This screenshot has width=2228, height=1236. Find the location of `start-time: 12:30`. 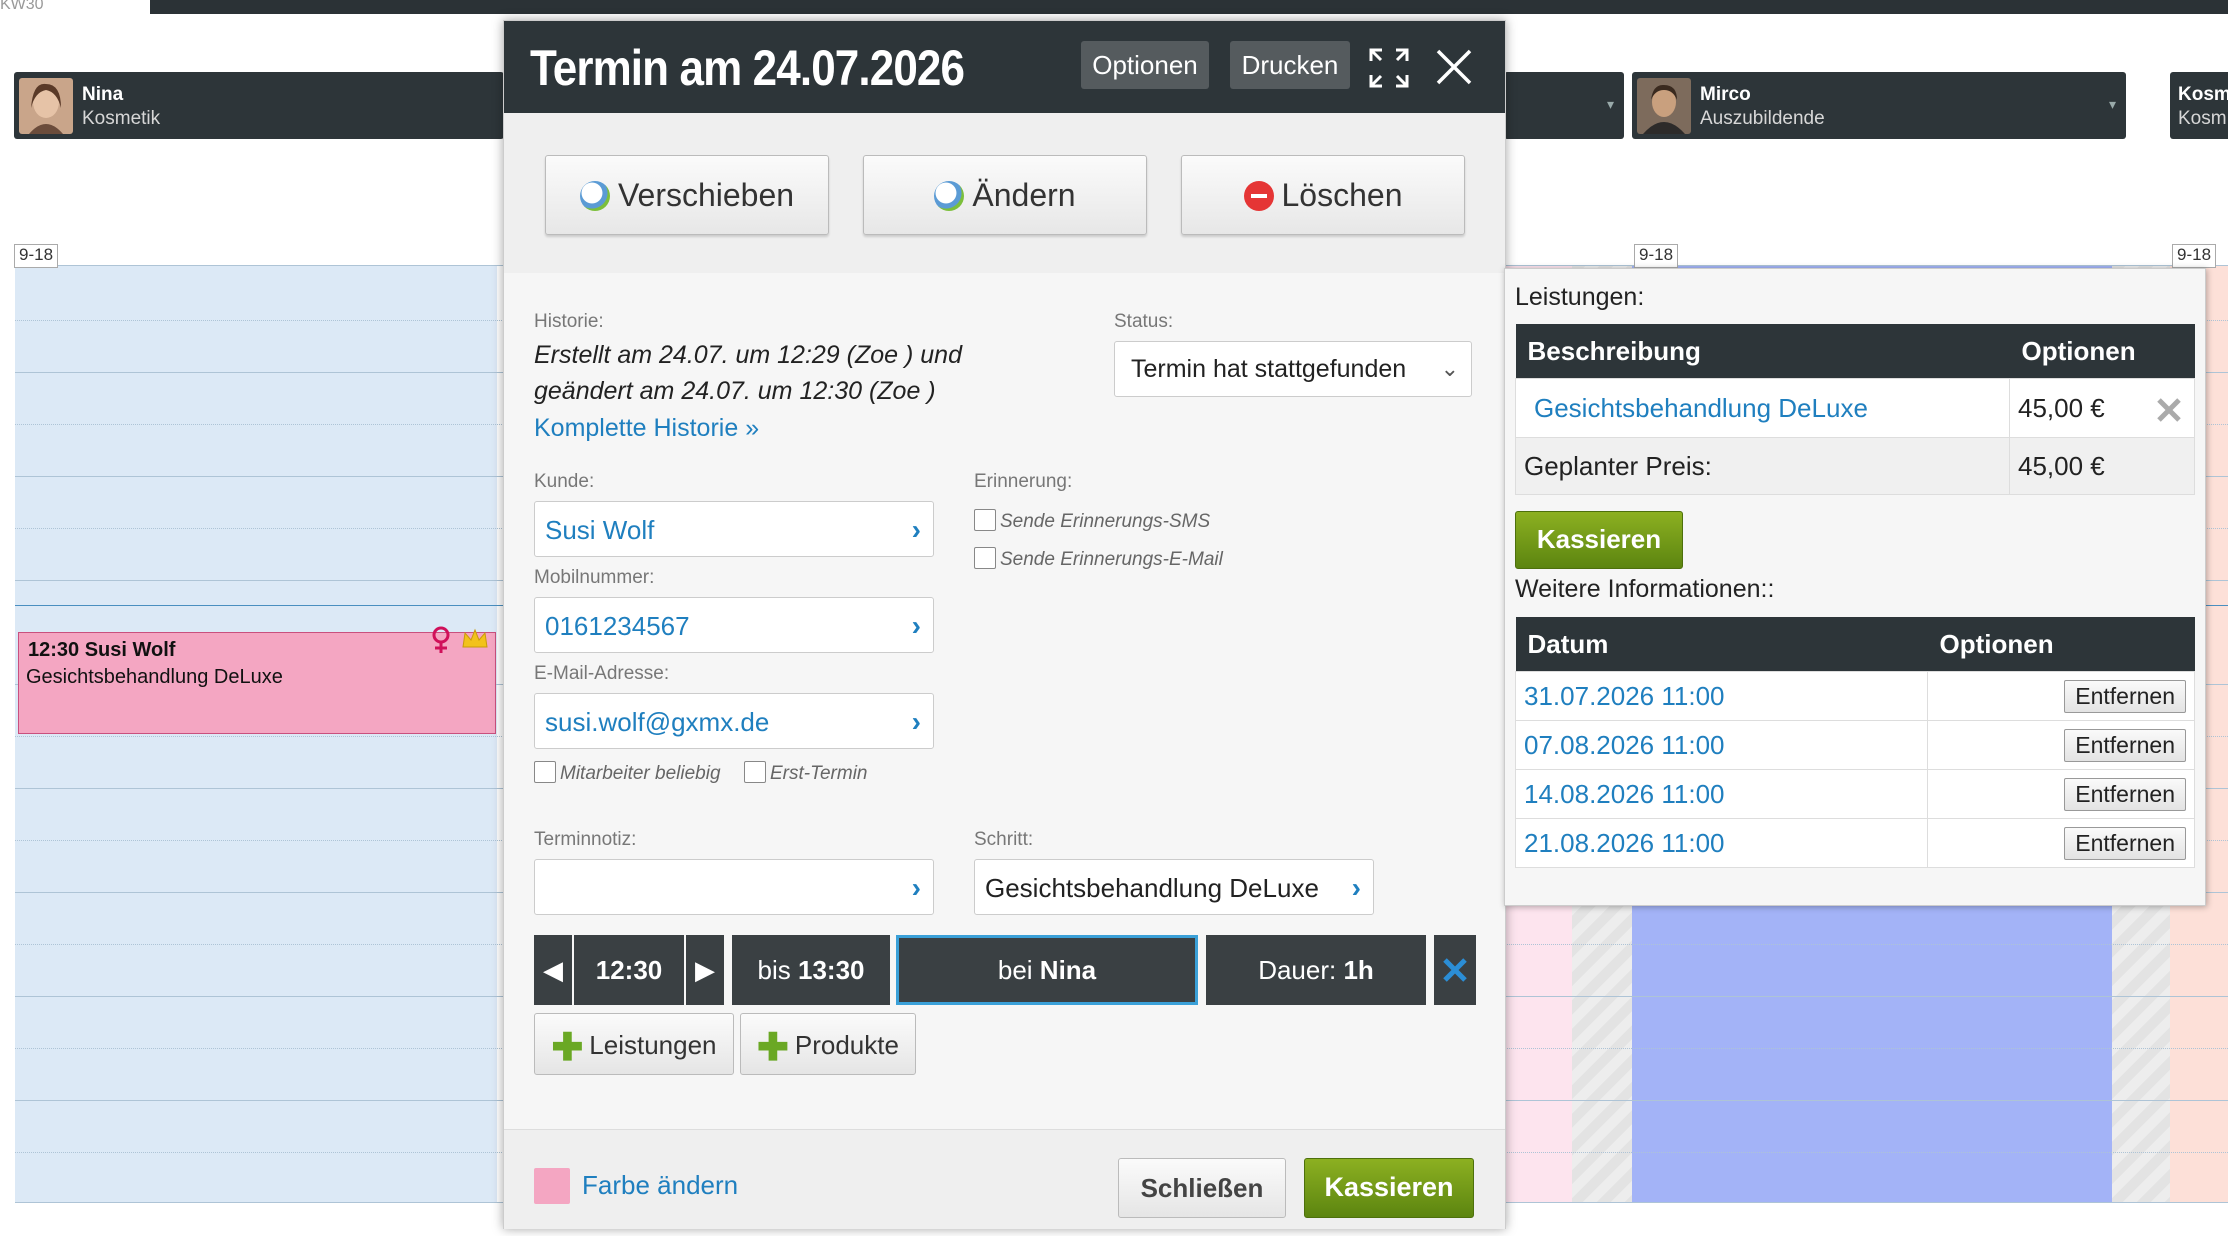

start-time: 12:30 is located at coordinates (629, 970).